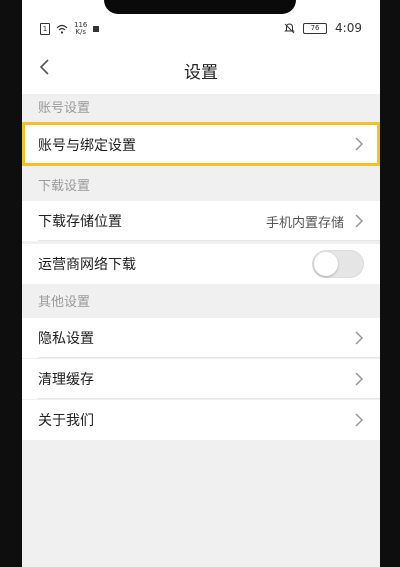  I want to click on network-speed: 116 K/s, so click(80, 29).